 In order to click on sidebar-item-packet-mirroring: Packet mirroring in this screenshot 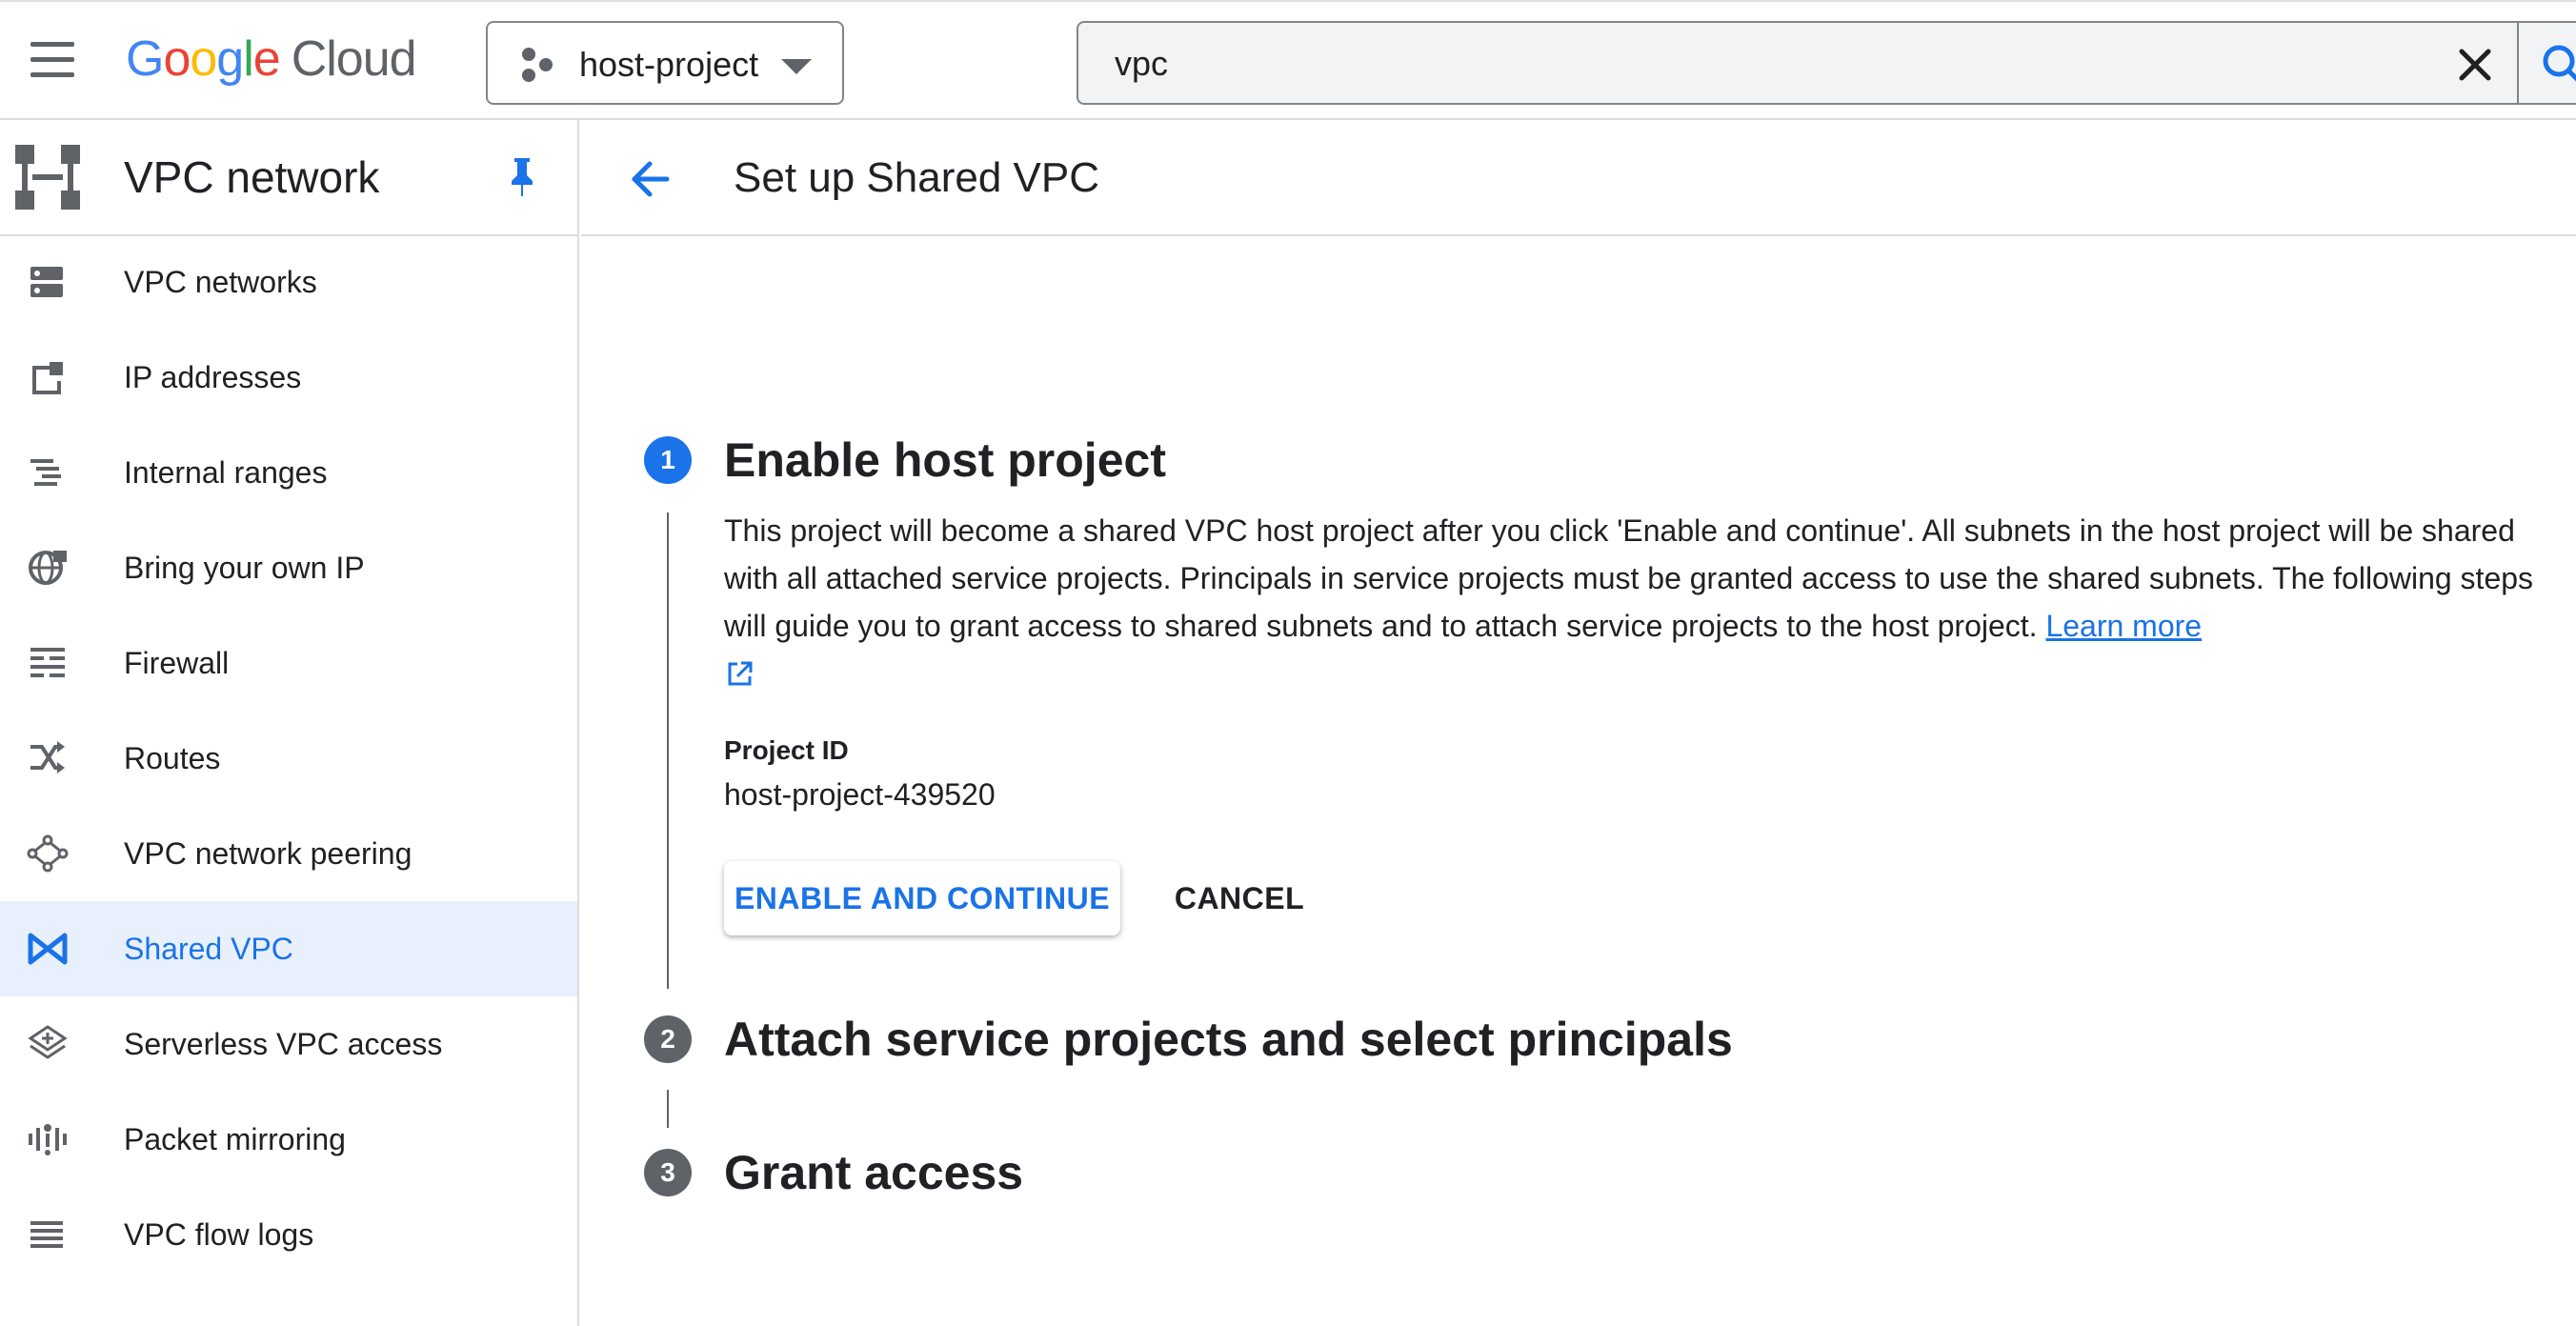, I will do `click(288, 1139)`.